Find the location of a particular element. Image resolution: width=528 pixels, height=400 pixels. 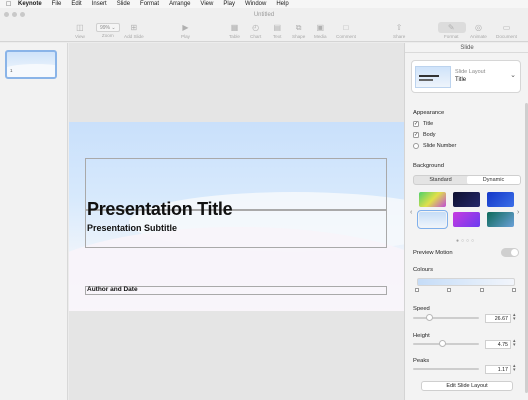

height-label: Height is located at coordinates (421, 336).